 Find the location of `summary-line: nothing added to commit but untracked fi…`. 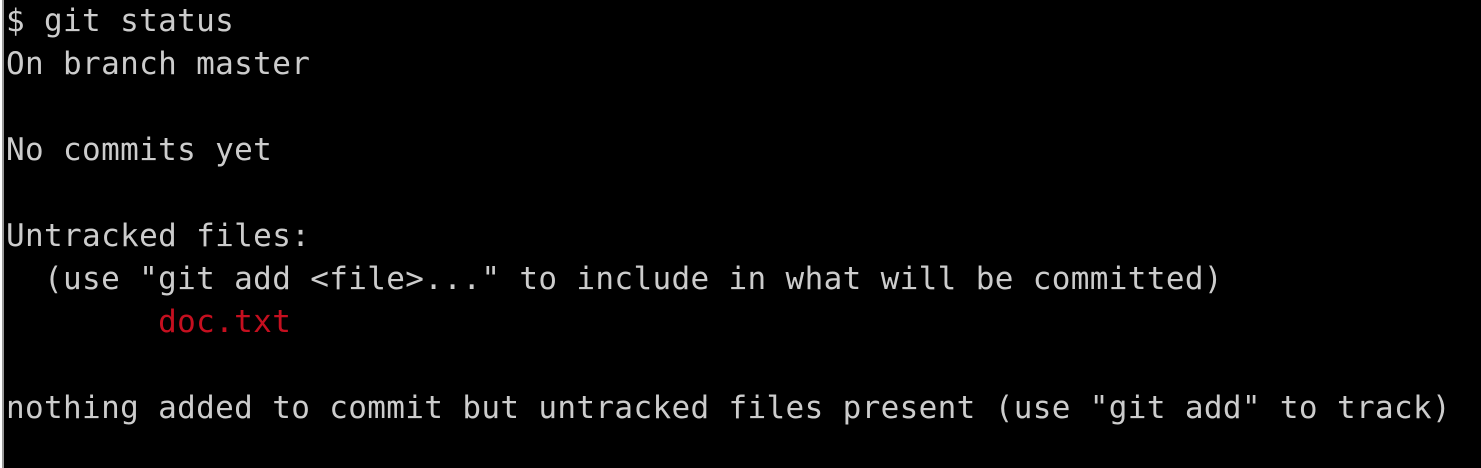

summary-line: nothing added to commit but untracked fi… is located at coordinates (729, 408).